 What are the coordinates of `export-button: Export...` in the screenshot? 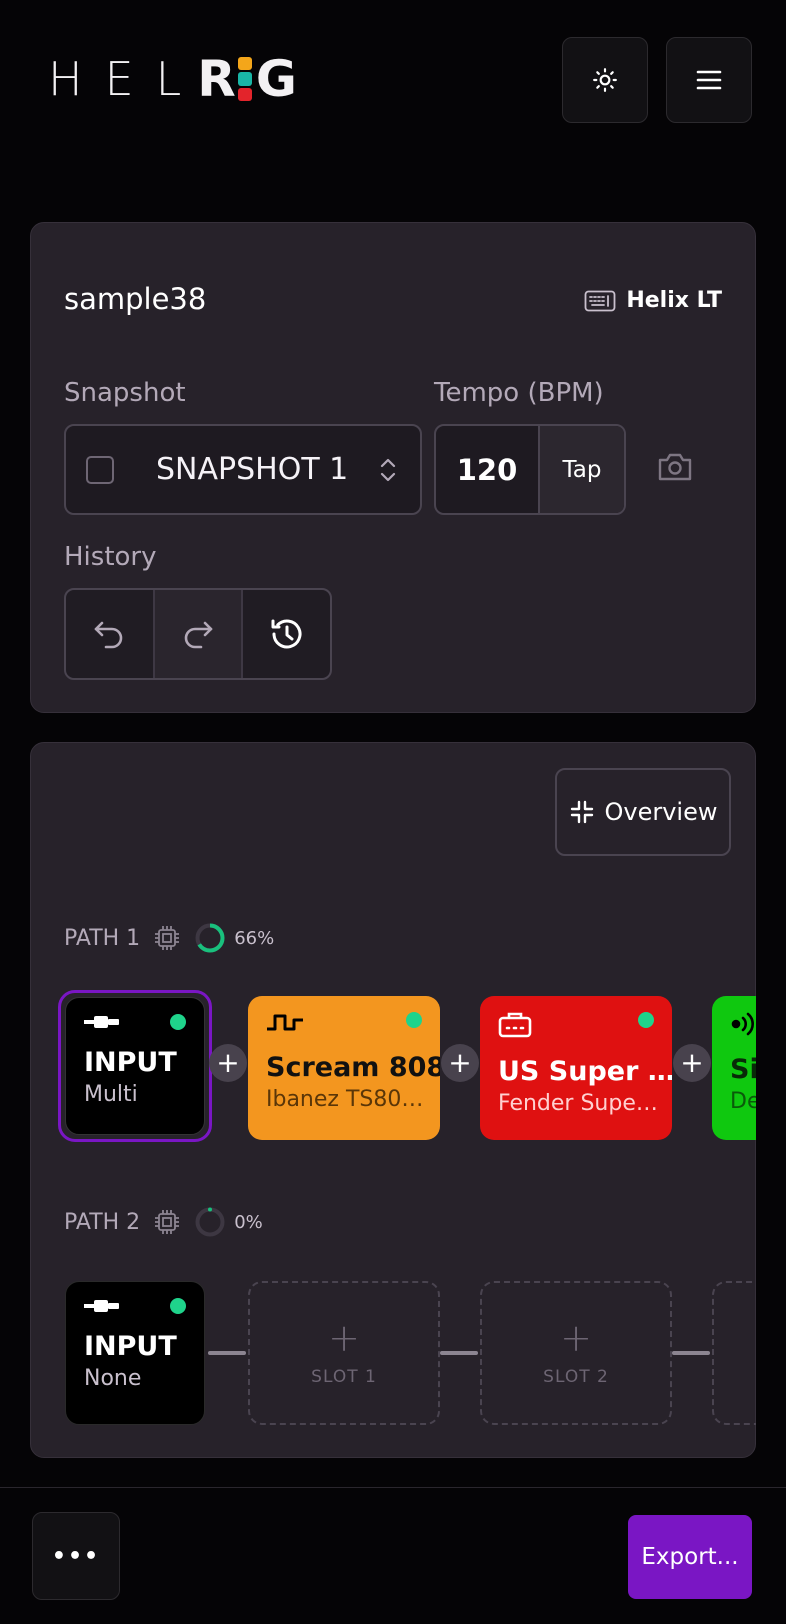 It's located at (690, 1557).